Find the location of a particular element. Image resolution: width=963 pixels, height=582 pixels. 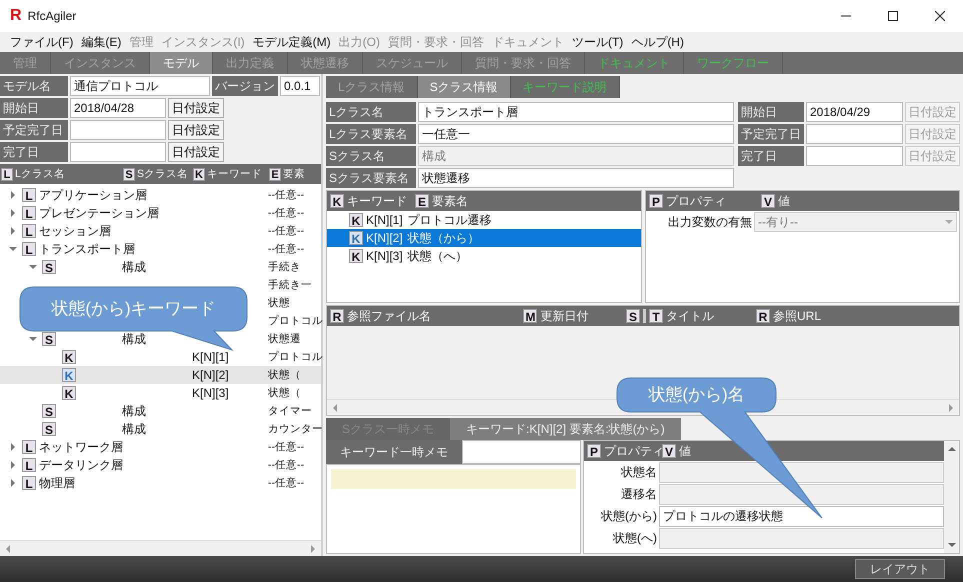

tab: キーワード:K[N][2] 要素名:状態(から) is located at coordinates (565, 429).